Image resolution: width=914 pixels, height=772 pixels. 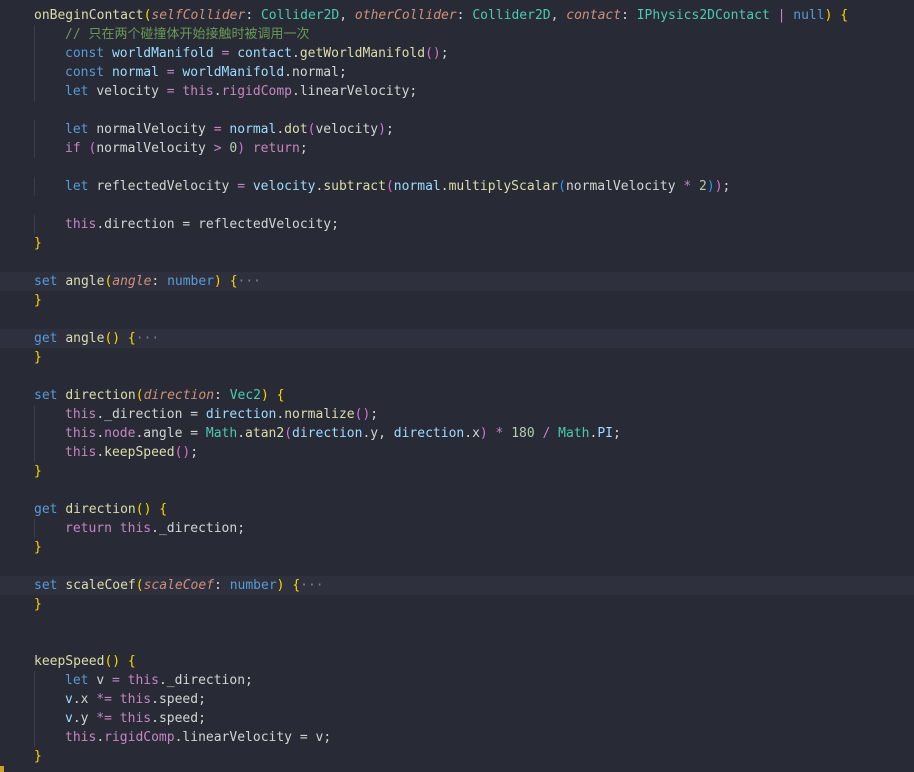 I want to click on code-token: selfCollider, so click(x=198, y=15).